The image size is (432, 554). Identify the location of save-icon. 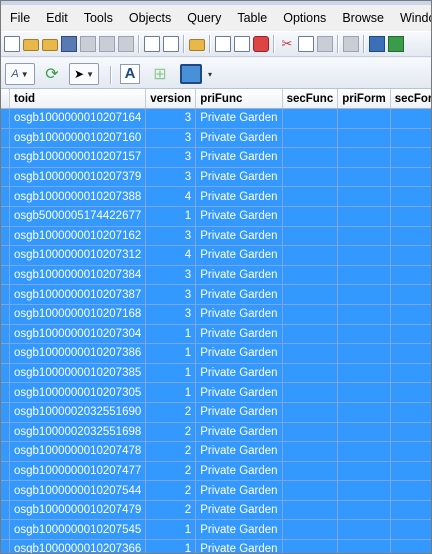
(69, 44).